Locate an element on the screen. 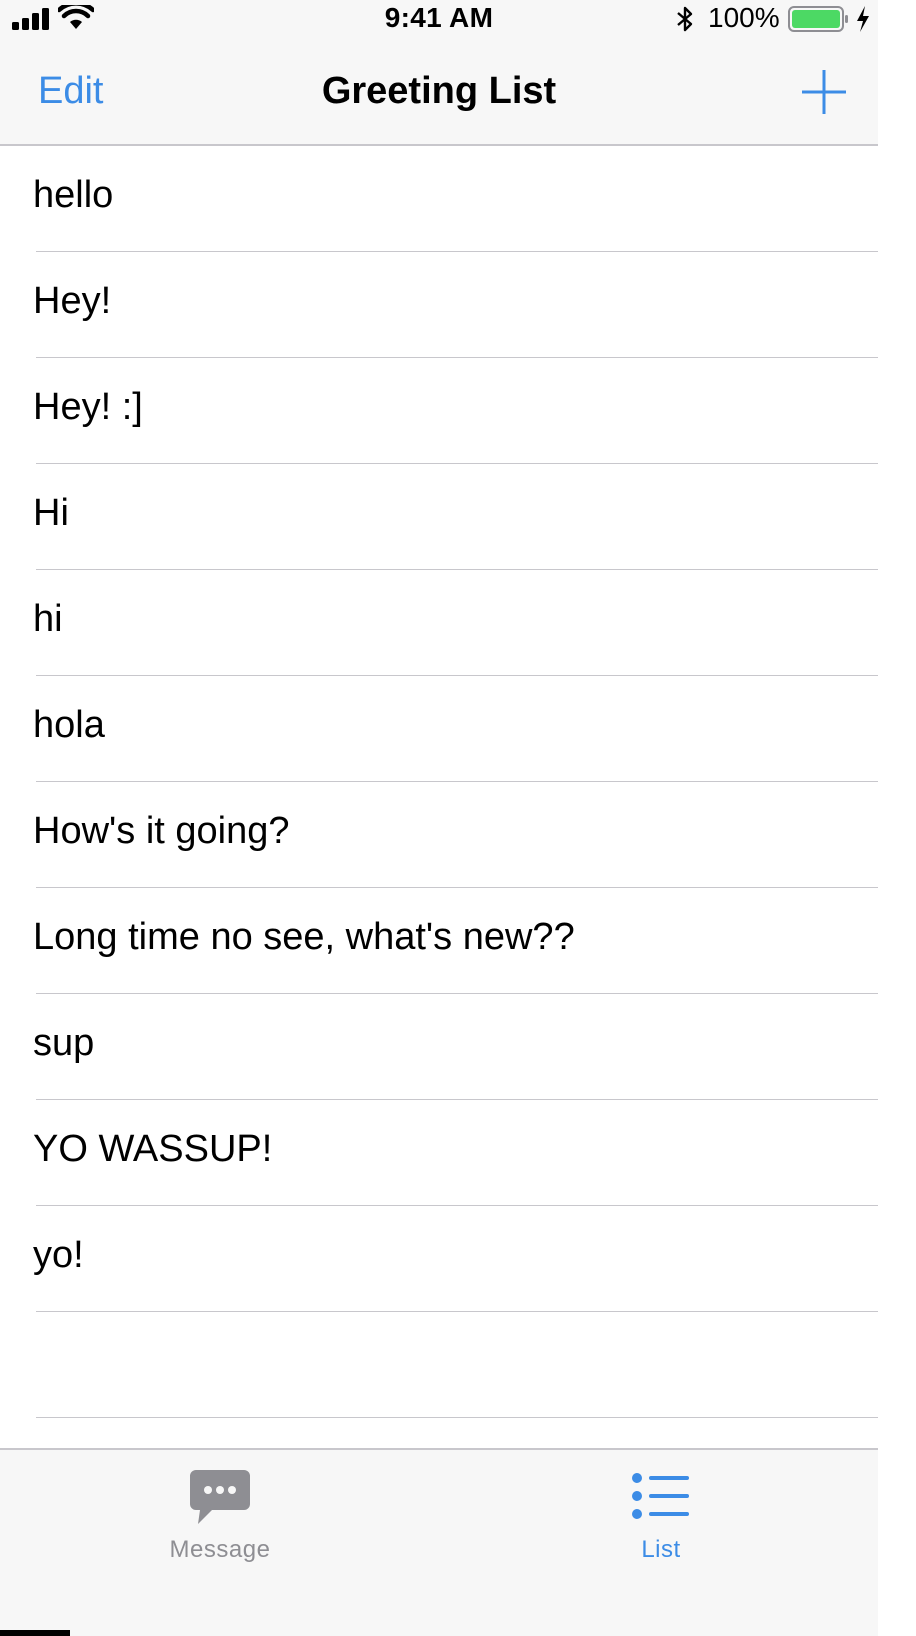 This screenshot has width=916, height=1636. list-item: yo! is located at coordinates (439, 1259).